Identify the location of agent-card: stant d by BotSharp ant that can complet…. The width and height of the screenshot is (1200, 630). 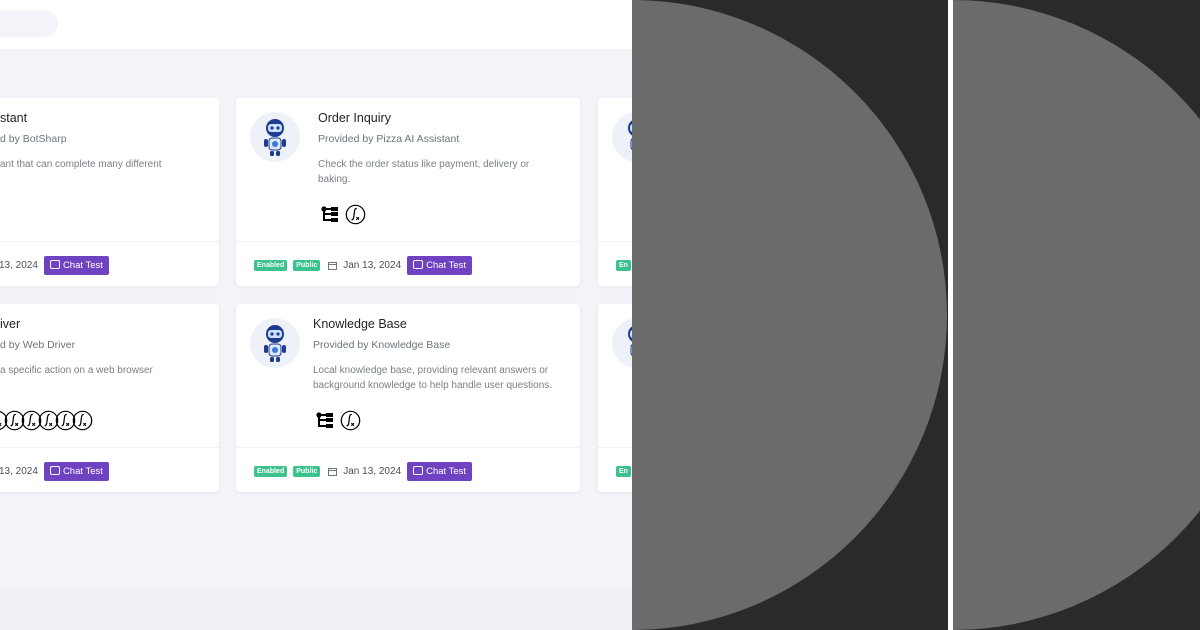
(109, 192).